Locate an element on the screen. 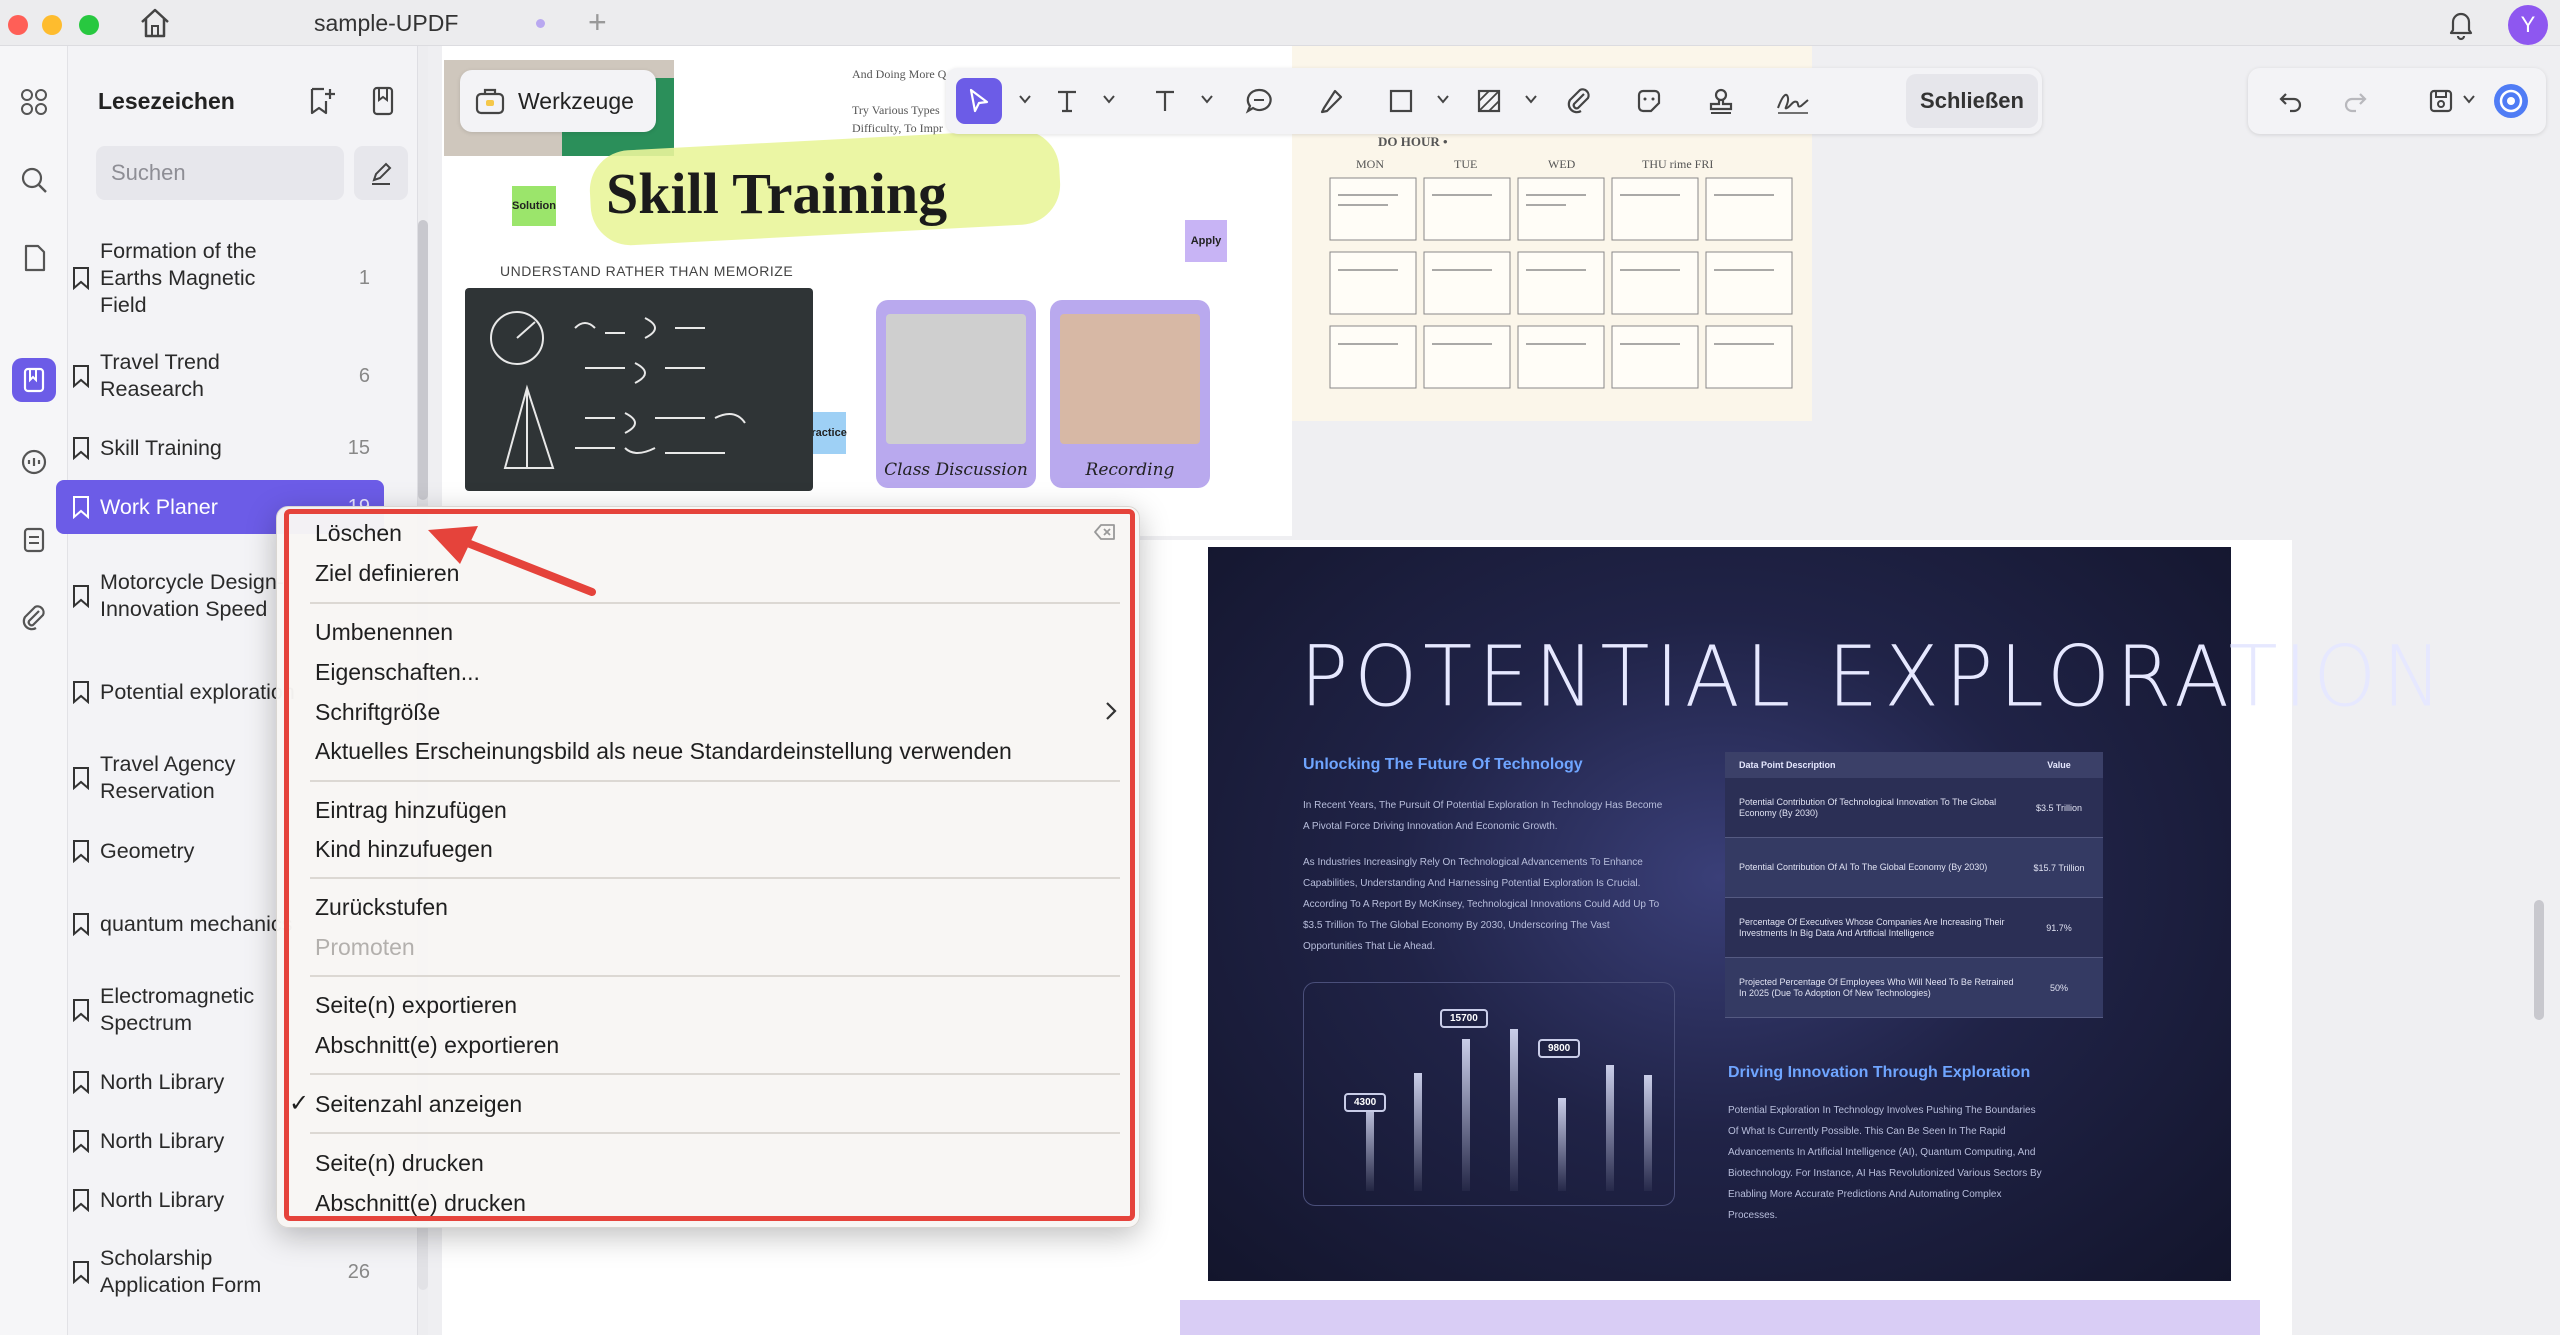 This screenshot has width=2560, height=1335. maximize-window-button is located at coordinates (89, 25).